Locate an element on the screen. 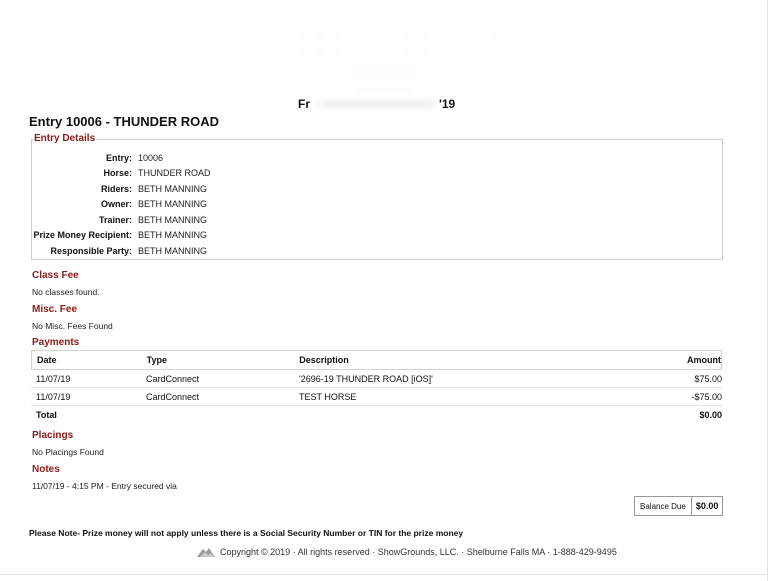  payments-total-row: Total $0.00 is located at coordinates (376, 414).